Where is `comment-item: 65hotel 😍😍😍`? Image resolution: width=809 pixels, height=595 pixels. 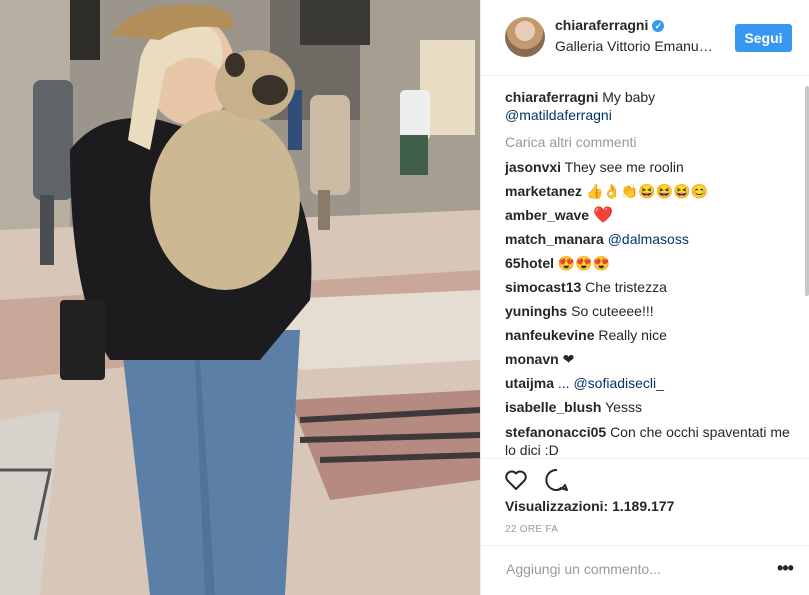
comment-item: 65hotel 😍😍😍 is located at coordinates (650, 263).